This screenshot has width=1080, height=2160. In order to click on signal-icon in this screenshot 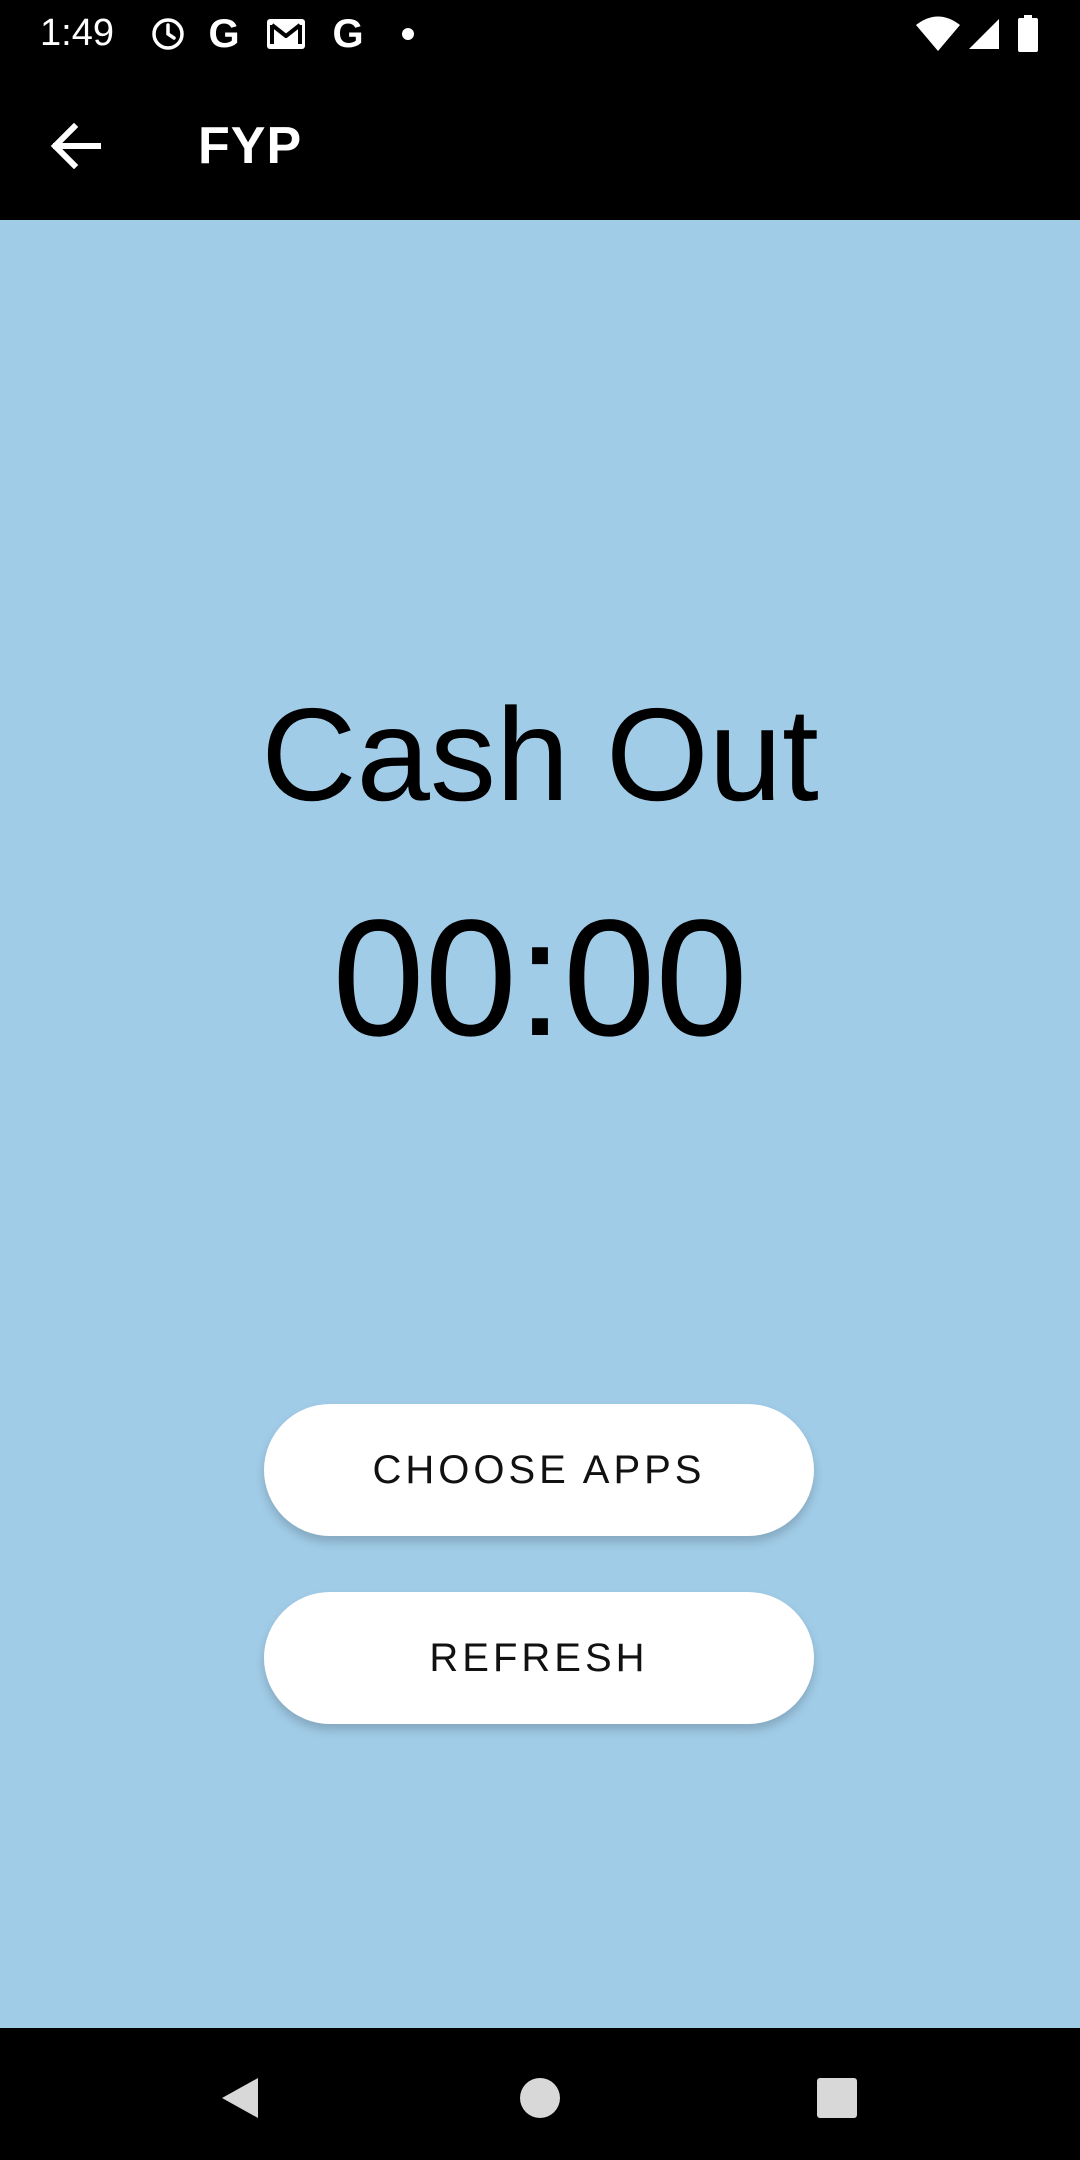, I will do `click(984, 34)`.